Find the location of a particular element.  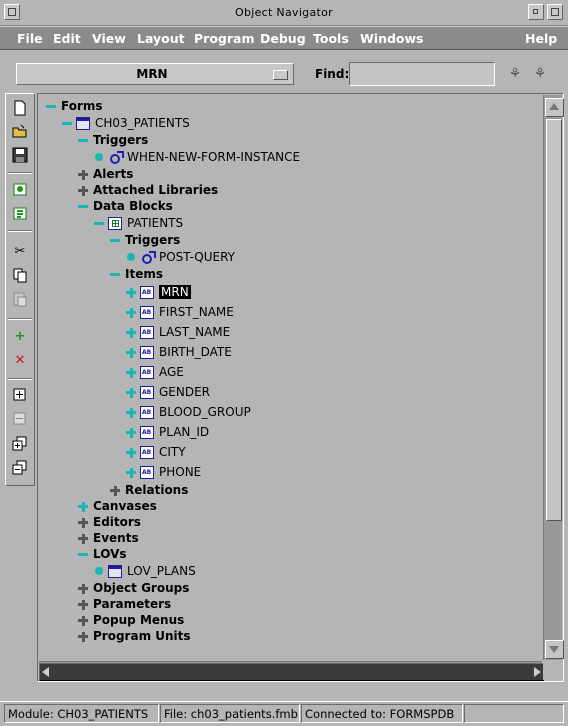

tree-node: Program Units is located at coordinates (134, 636).